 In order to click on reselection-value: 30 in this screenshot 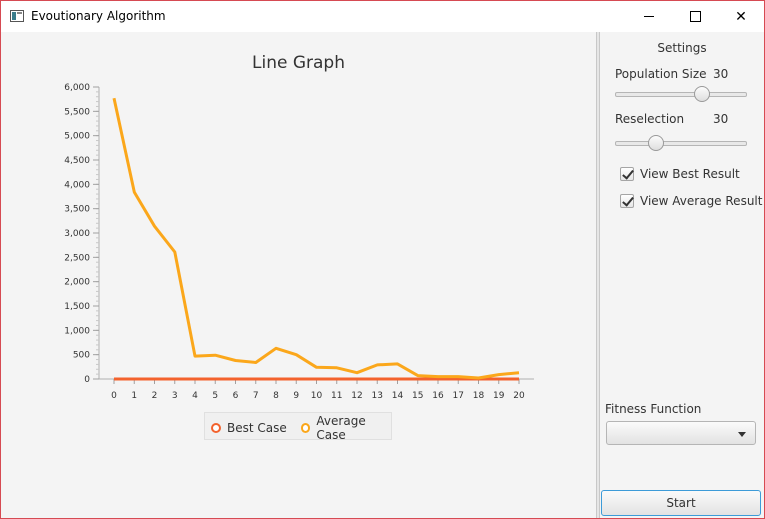, I will do `click(721, 119)`.